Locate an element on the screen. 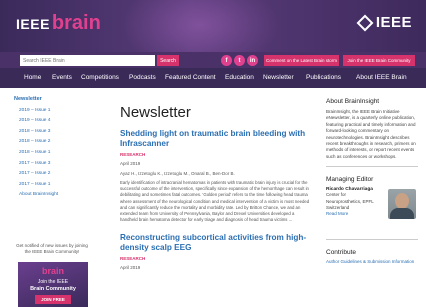 The image size is (426, 307). page-title: Newsletter is located at coordinates (155, 112).